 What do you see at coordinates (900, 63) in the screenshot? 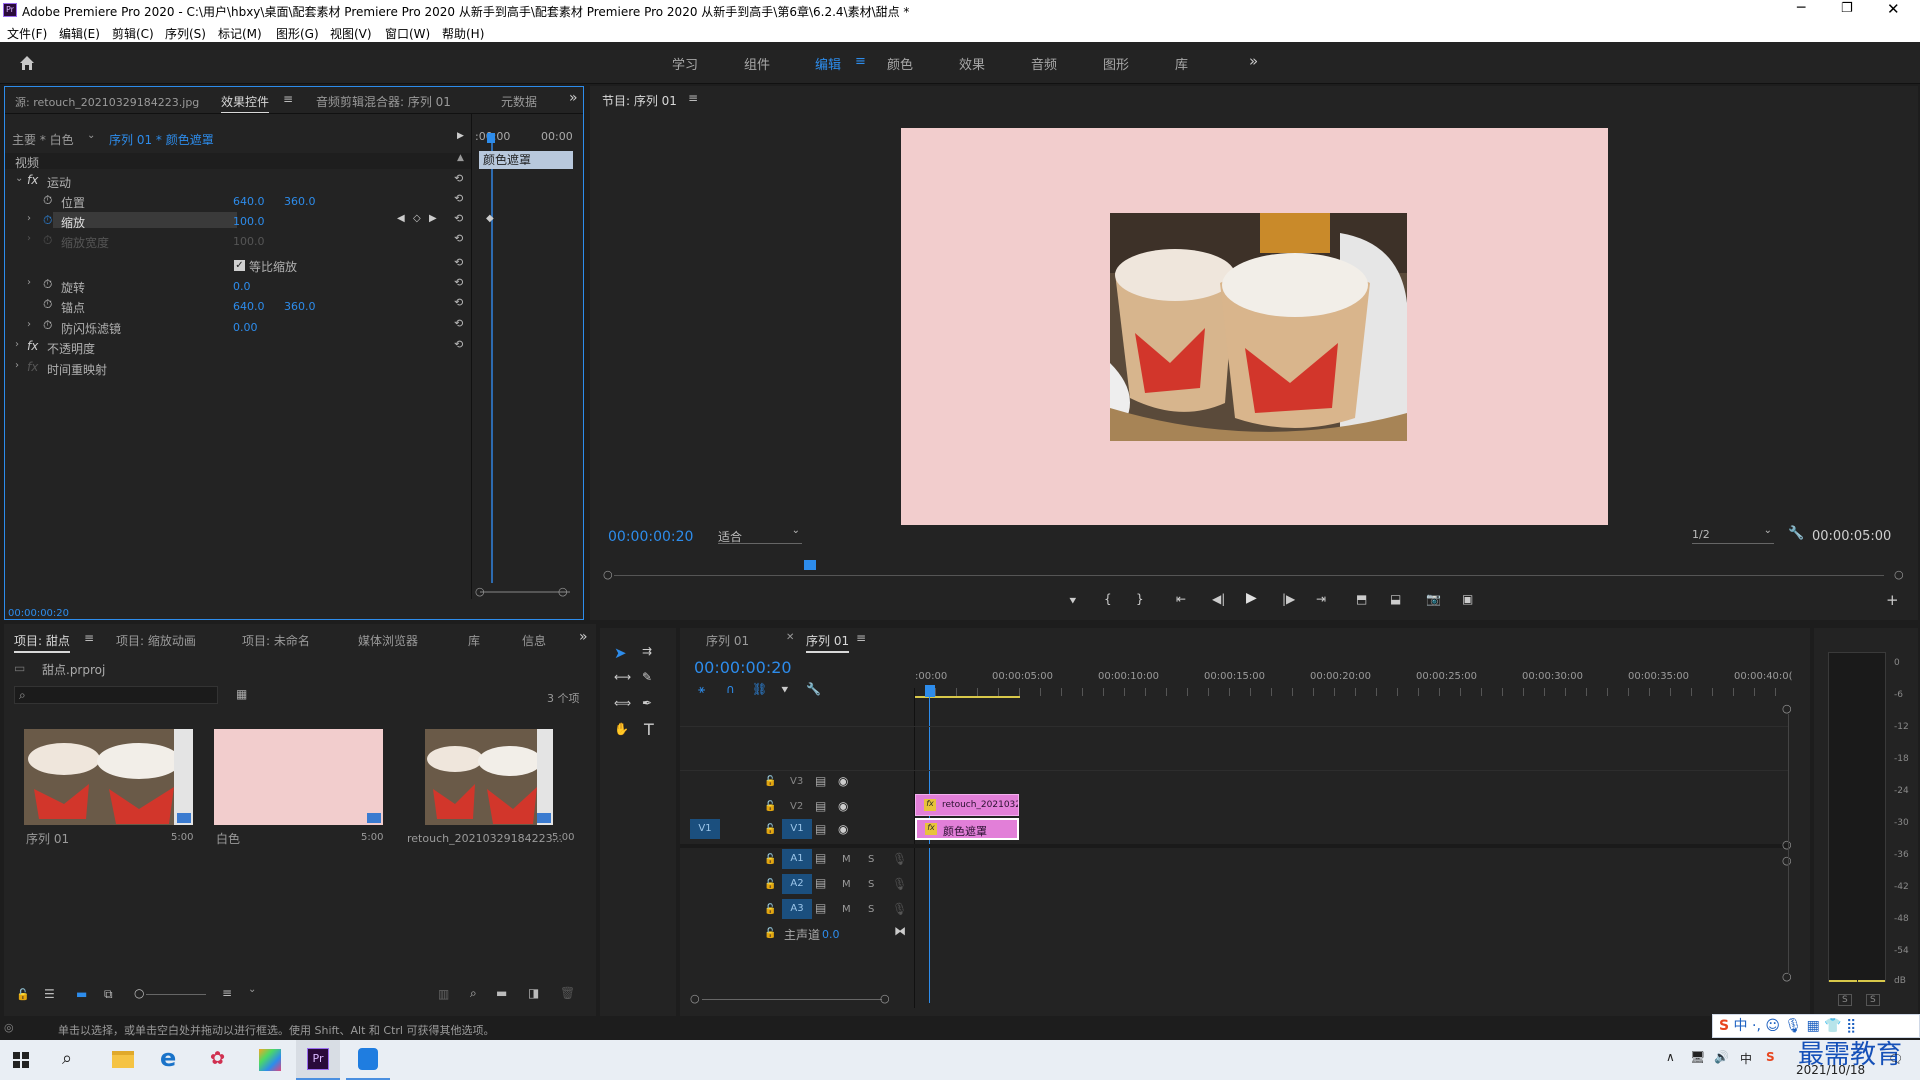
I see `workspace-color: 颜色` at bounding box center [900, 63].